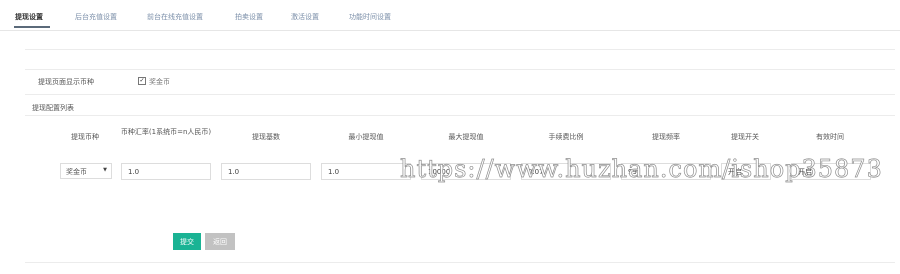  What do you see at coordinates (32, 27) in the screenshot?
I see `active-tab-indicator` at bounding box center [32, 27].